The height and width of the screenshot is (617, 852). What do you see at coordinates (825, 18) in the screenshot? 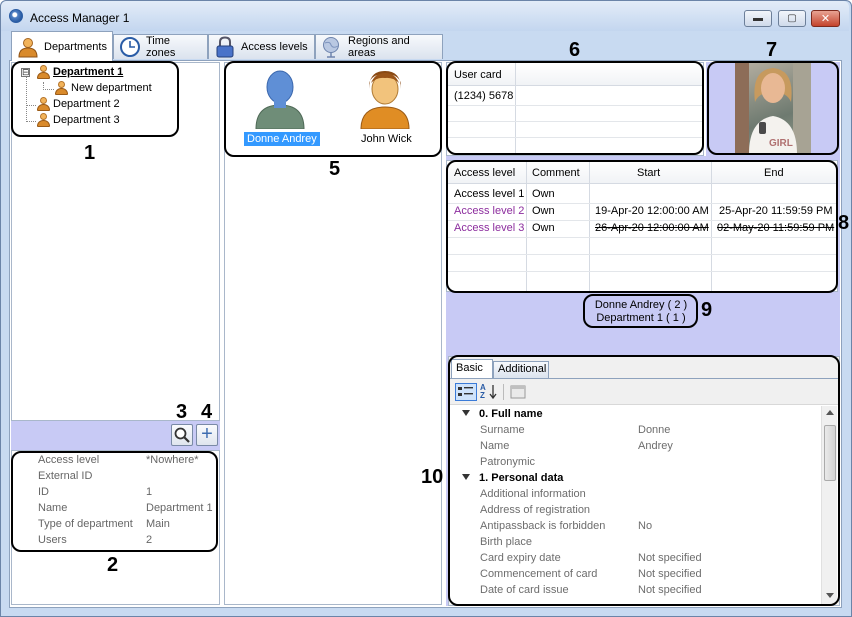
I see `close-button: ✕` at bounding box center [825, 18].